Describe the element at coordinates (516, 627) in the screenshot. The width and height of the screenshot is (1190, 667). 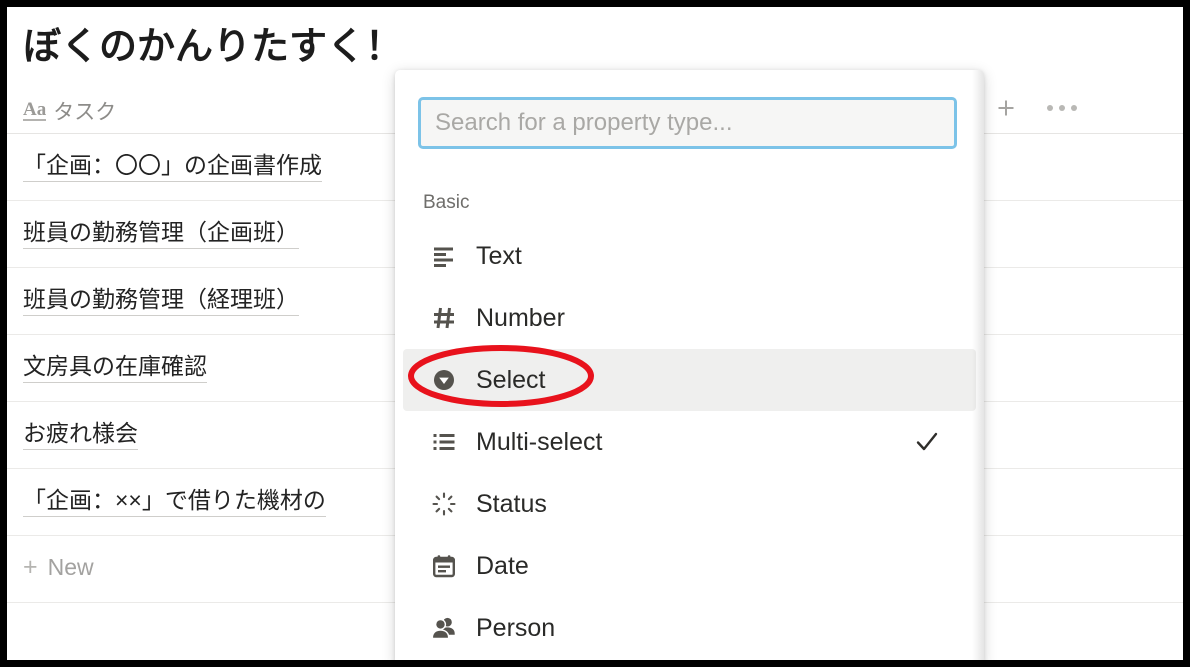
I see `option-label: Person` at that location.